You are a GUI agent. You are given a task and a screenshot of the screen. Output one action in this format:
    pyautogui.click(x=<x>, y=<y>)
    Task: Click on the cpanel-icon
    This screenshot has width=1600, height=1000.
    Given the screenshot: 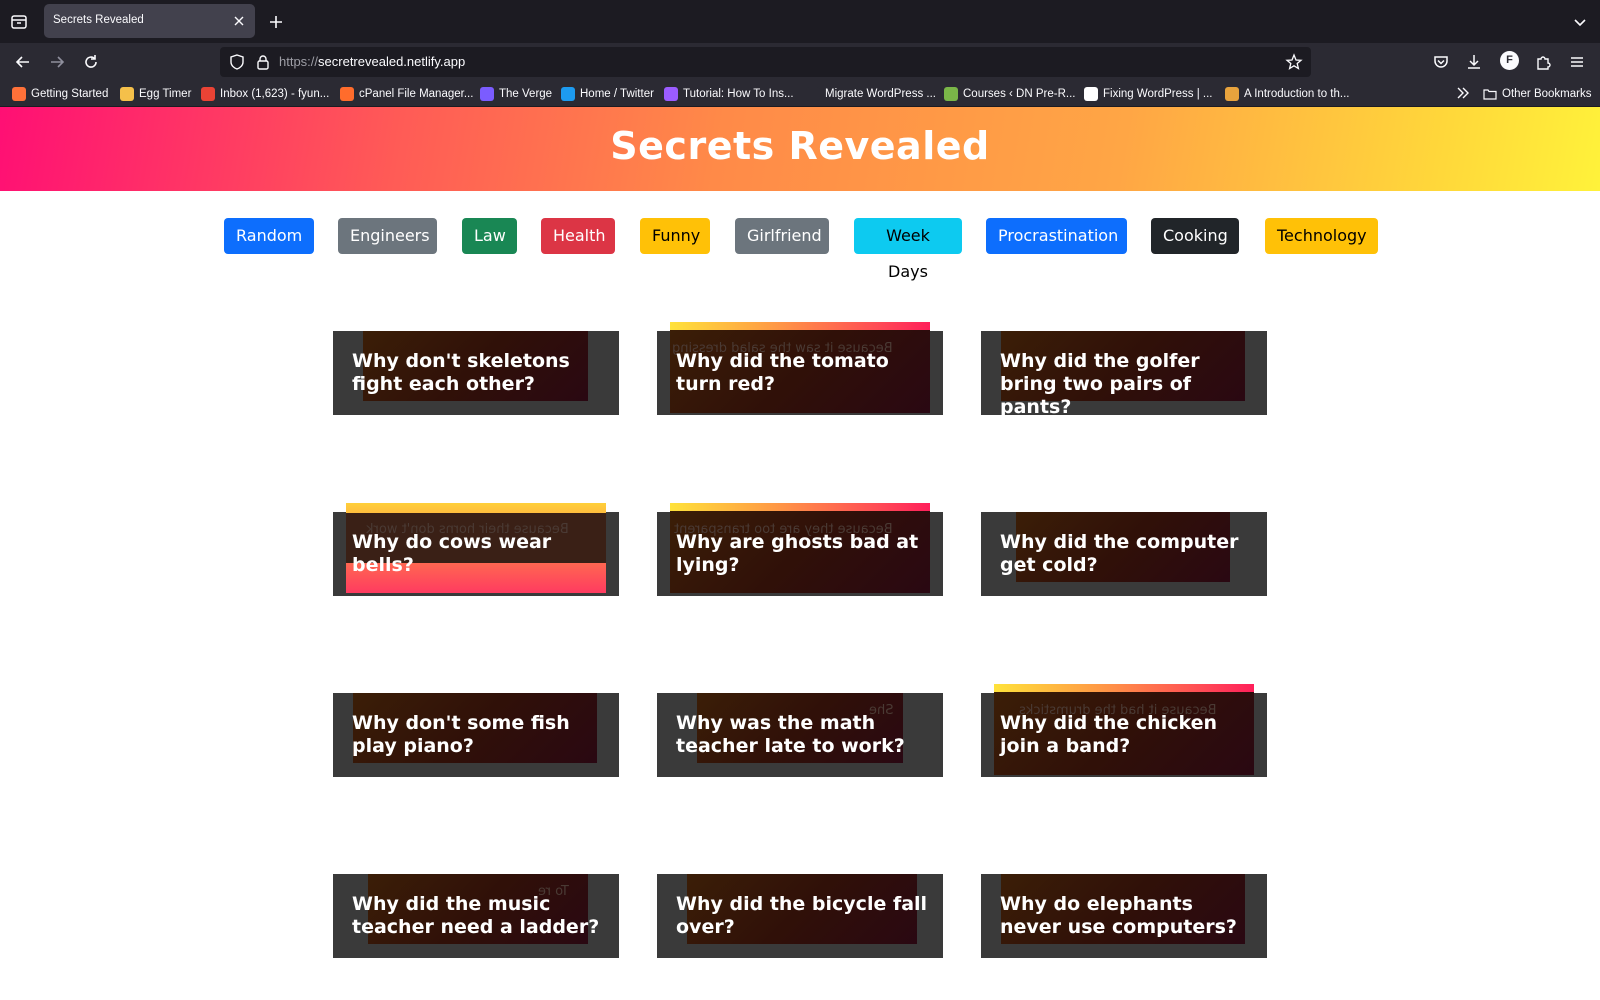 What is the action you would take?
    pyautogui.click(x=347, y=94)
    